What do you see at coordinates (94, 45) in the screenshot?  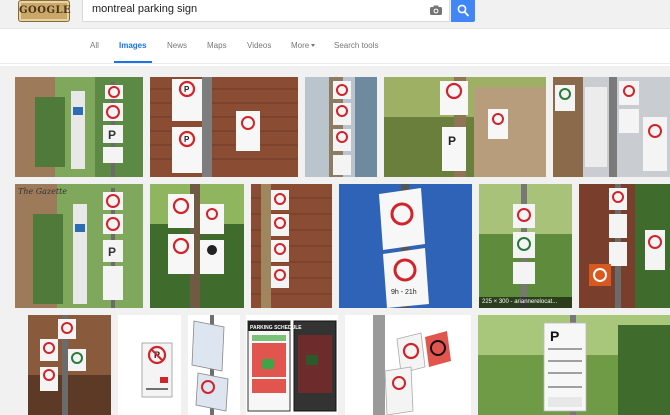 I see `tab-all: All` at bounding box center [94, 45].